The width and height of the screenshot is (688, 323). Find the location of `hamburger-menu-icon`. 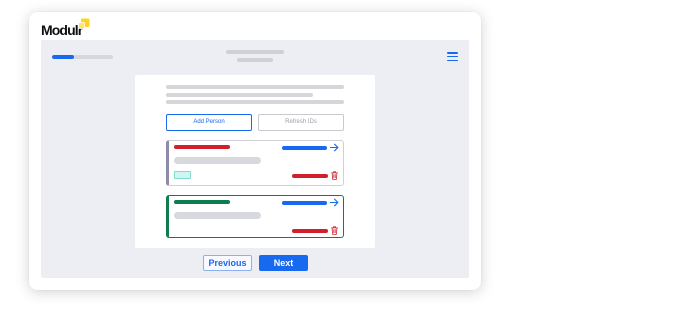

hamburger-menu-icon is located at coordinates (452, 56).